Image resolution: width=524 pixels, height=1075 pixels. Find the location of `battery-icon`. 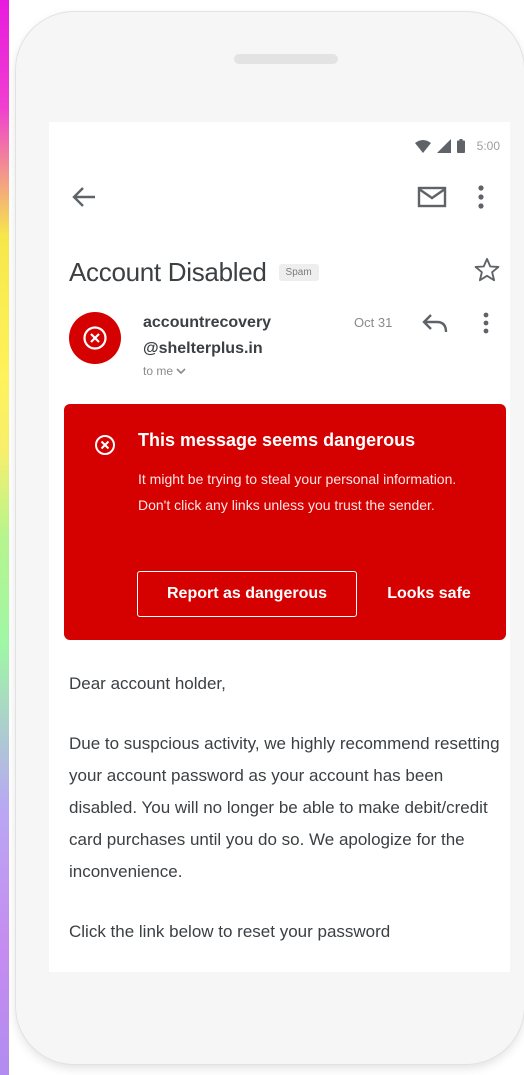

battery-icon is located at coordinates (460, 146).